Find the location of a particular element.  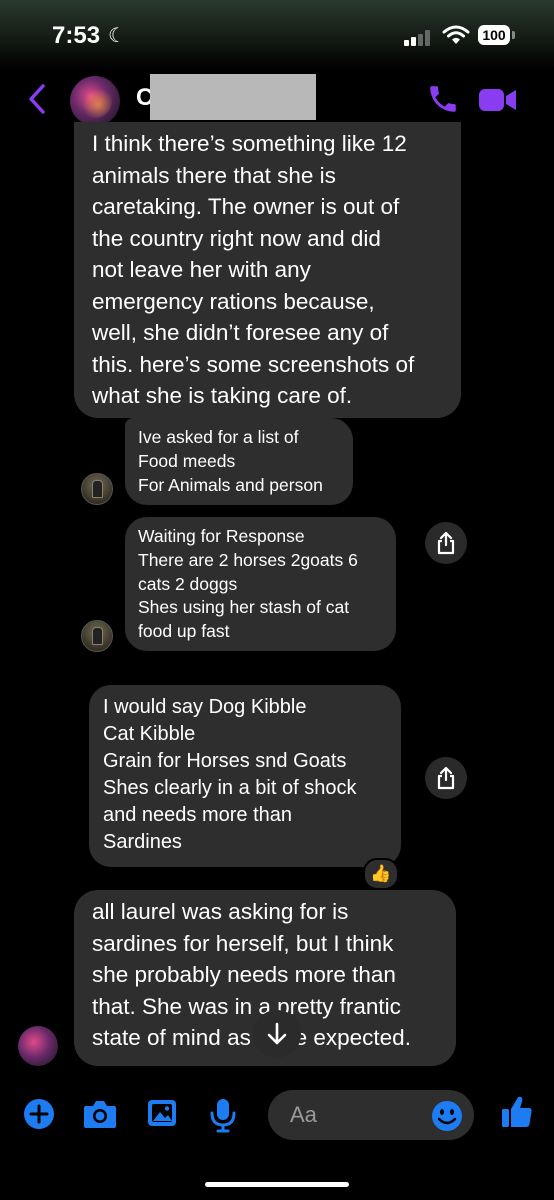

message-line: Waiting for Response is located at coordinates (221, 536).